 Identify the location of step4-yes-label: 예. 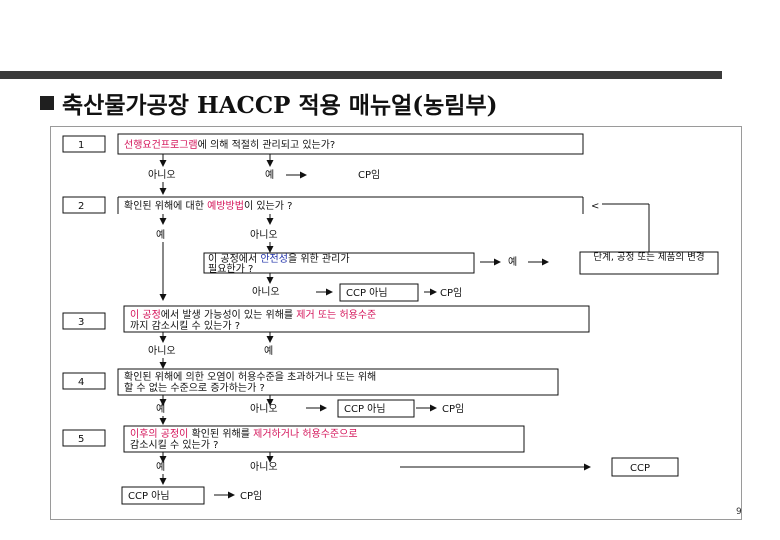
(160, 409).